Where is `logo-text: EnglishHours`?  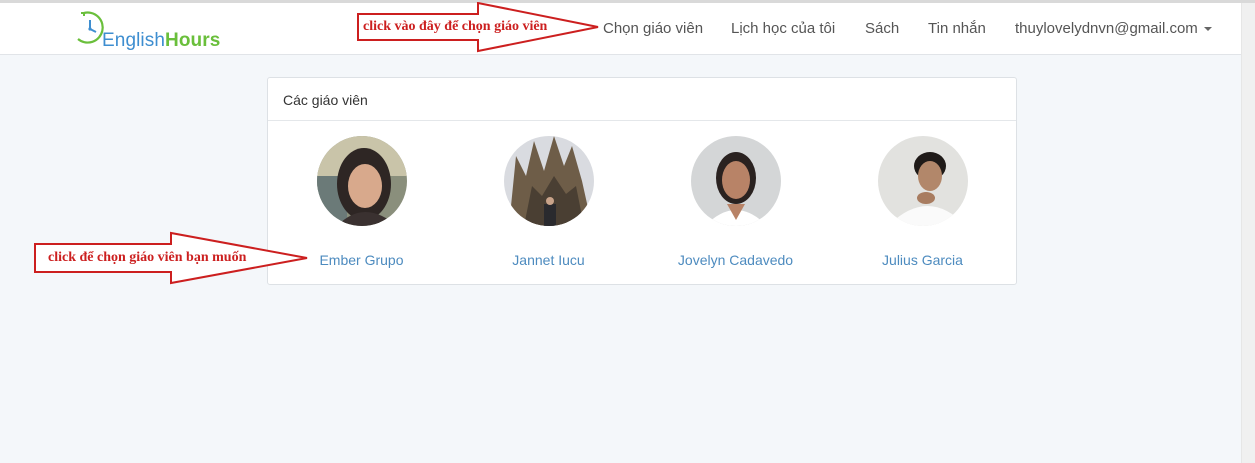
logo-text: EnglishHours is located at coordinates (161, 41).